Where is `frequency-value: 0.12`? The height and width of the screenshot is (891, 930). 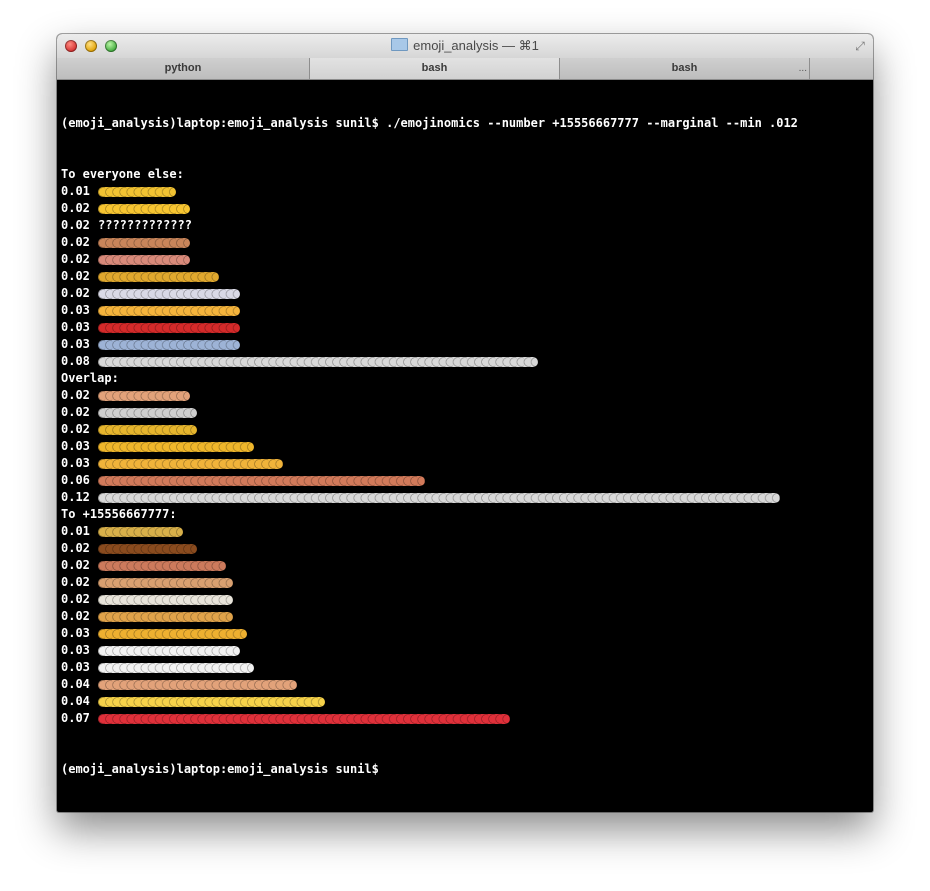 frequency-value: 0.12 is located at coordinates (75, 497).